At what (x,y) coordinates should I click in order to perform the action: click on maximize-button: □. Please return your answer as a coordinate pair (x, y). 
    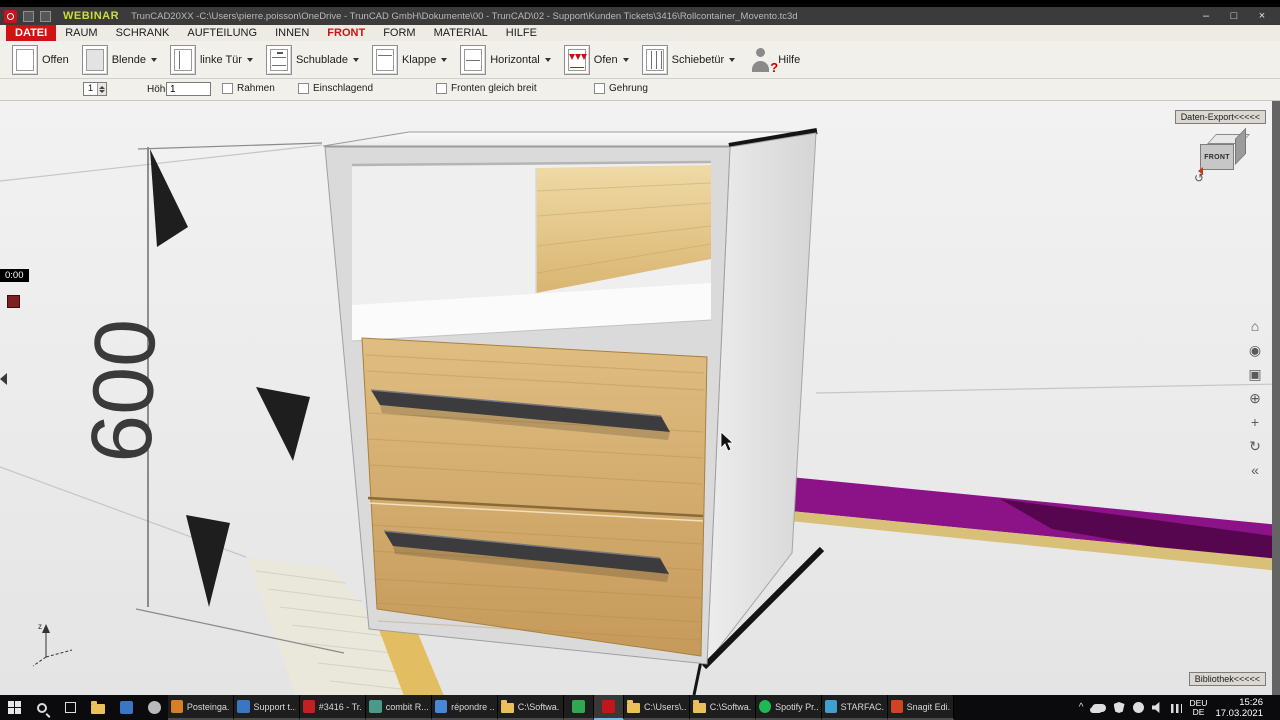
    Looking at the image, I should click on (1234, 16).